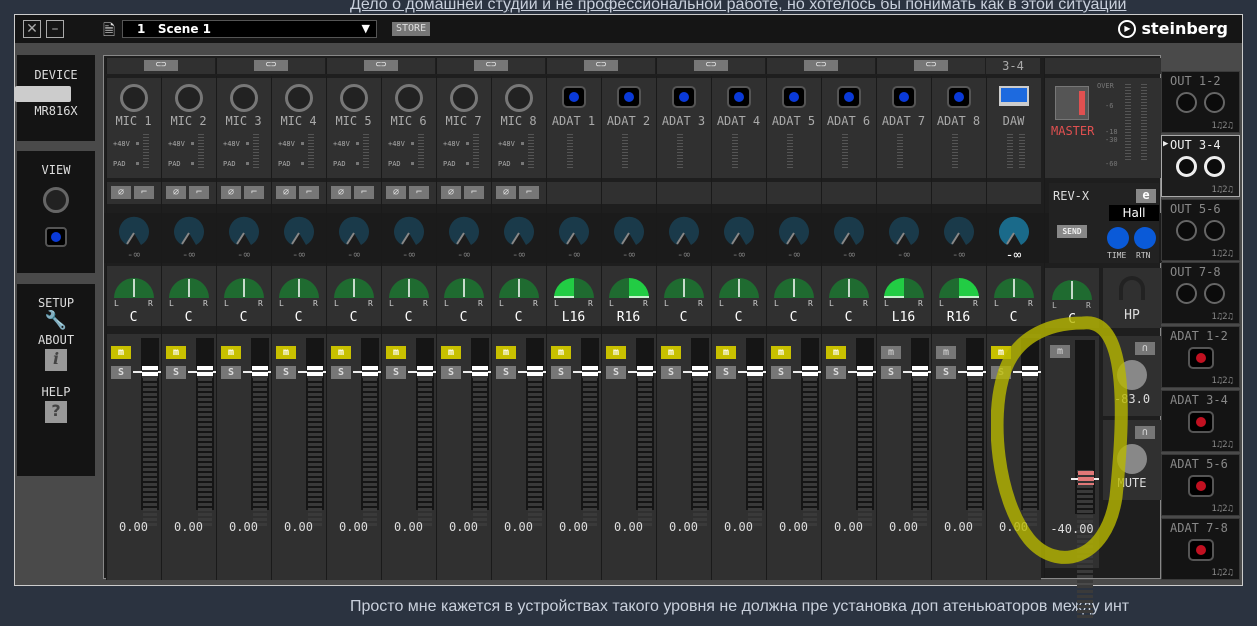  I want to click on view-adat-icon, so click(56, 237).